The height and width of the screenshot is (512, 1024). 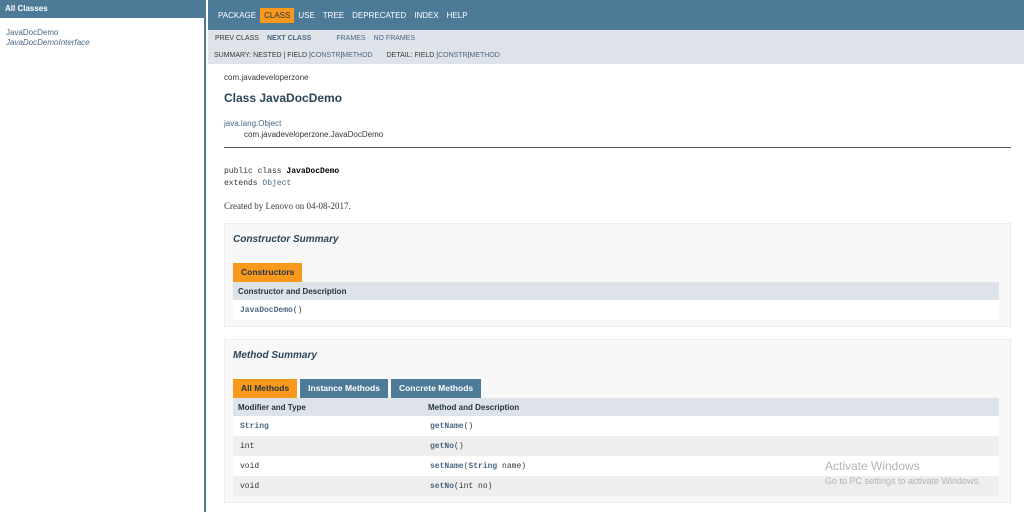 I want to click on summary-label: SUMMARY: NESTED | FIELD |, so click(x=262, y=55).